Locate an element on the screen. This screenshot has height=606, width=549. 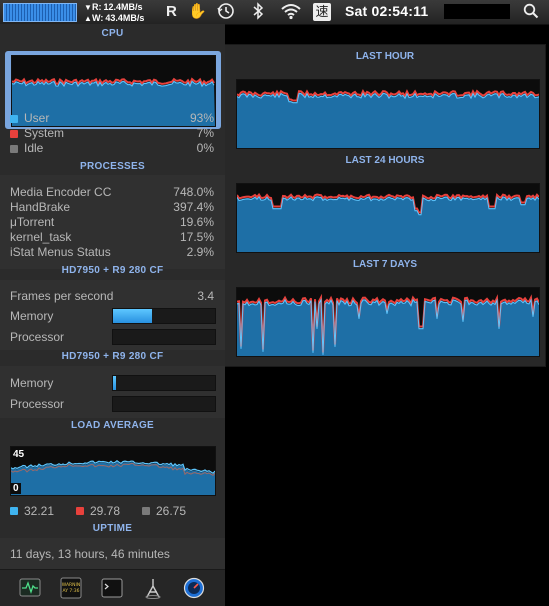
gpu1-section-title: HD7950 + R9 280 CF is located at coordinates (112, 270).